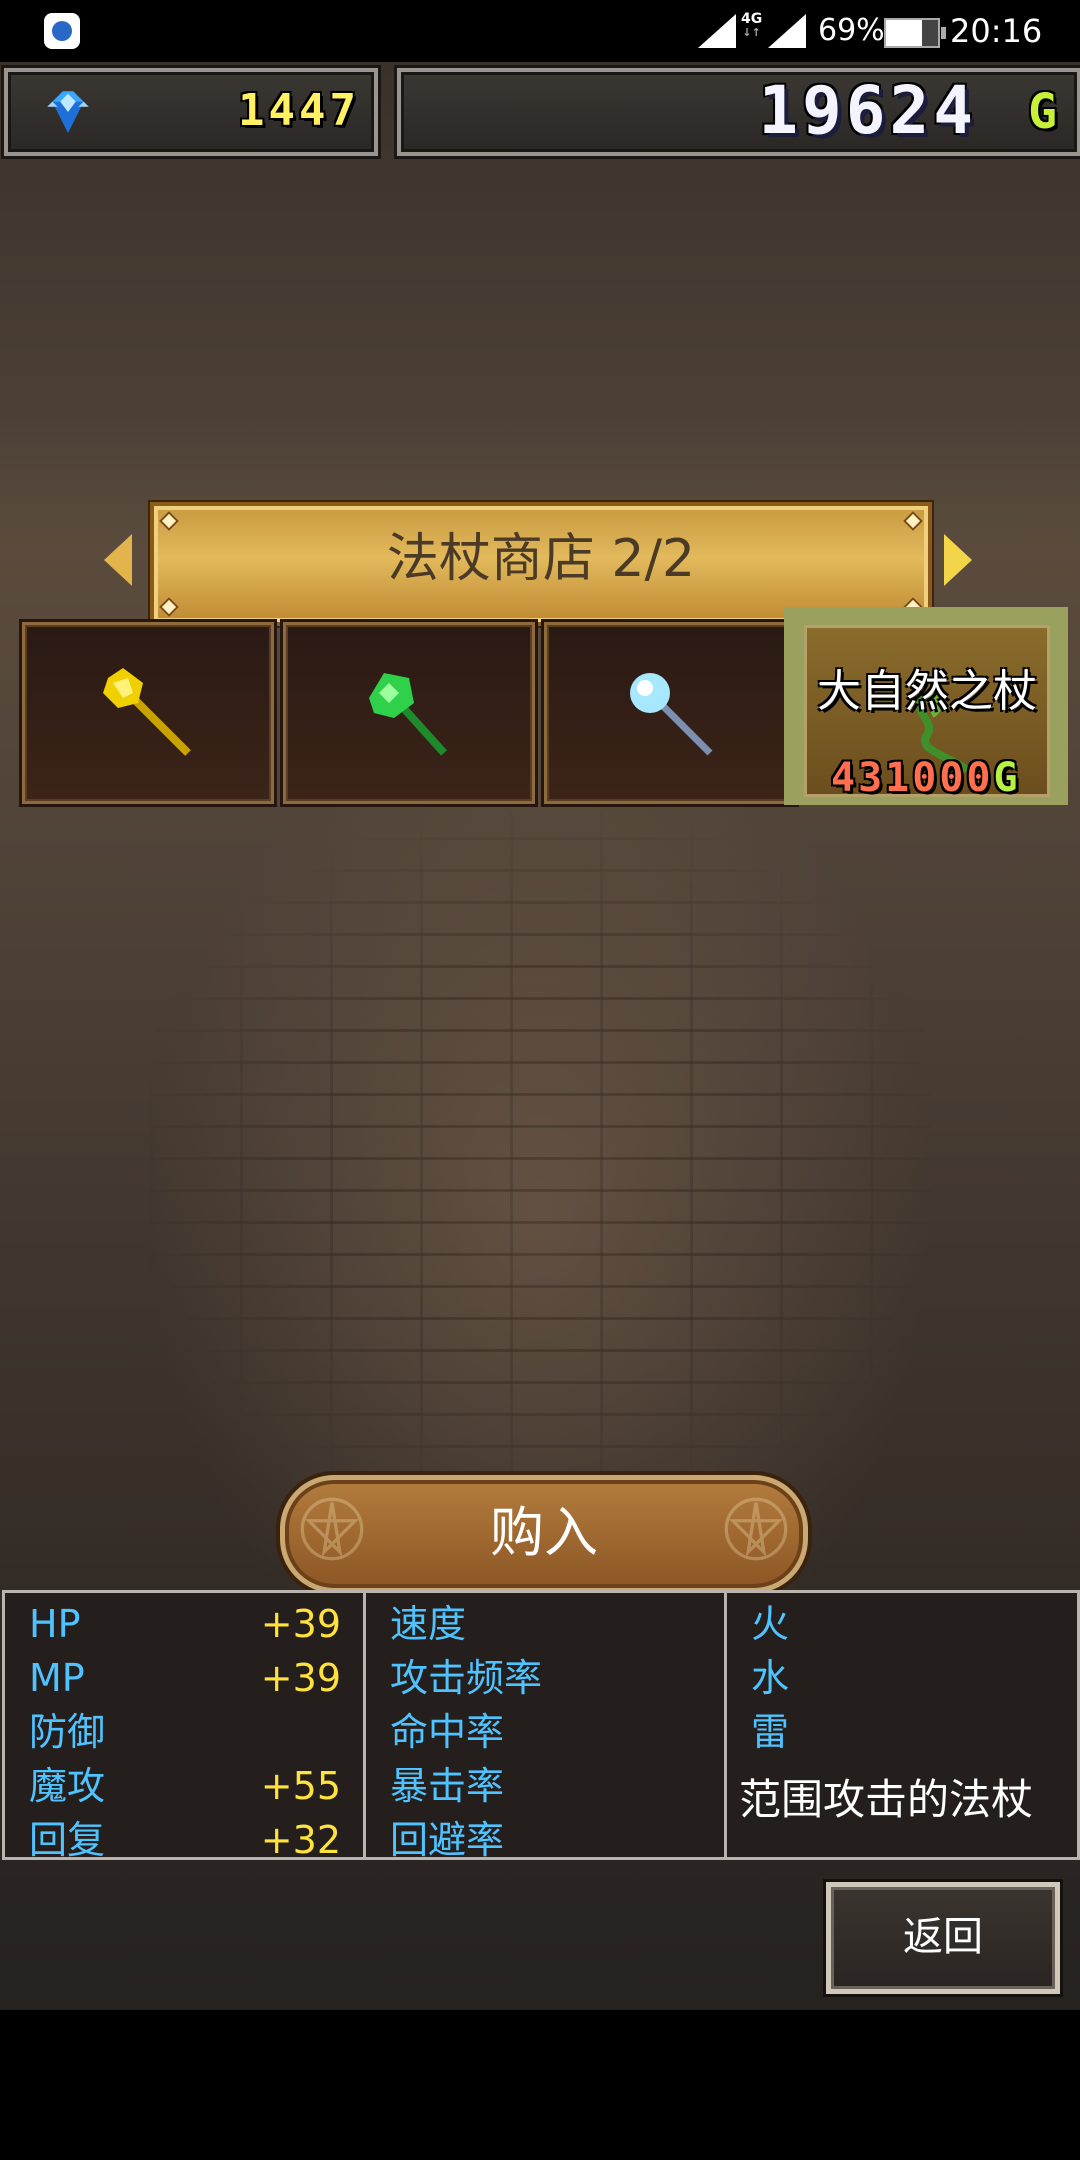  What do you see at coordinates (185, 1624) in the screenshot?
I see `stat-row: HP +39` at bounding box center [185, 1624].